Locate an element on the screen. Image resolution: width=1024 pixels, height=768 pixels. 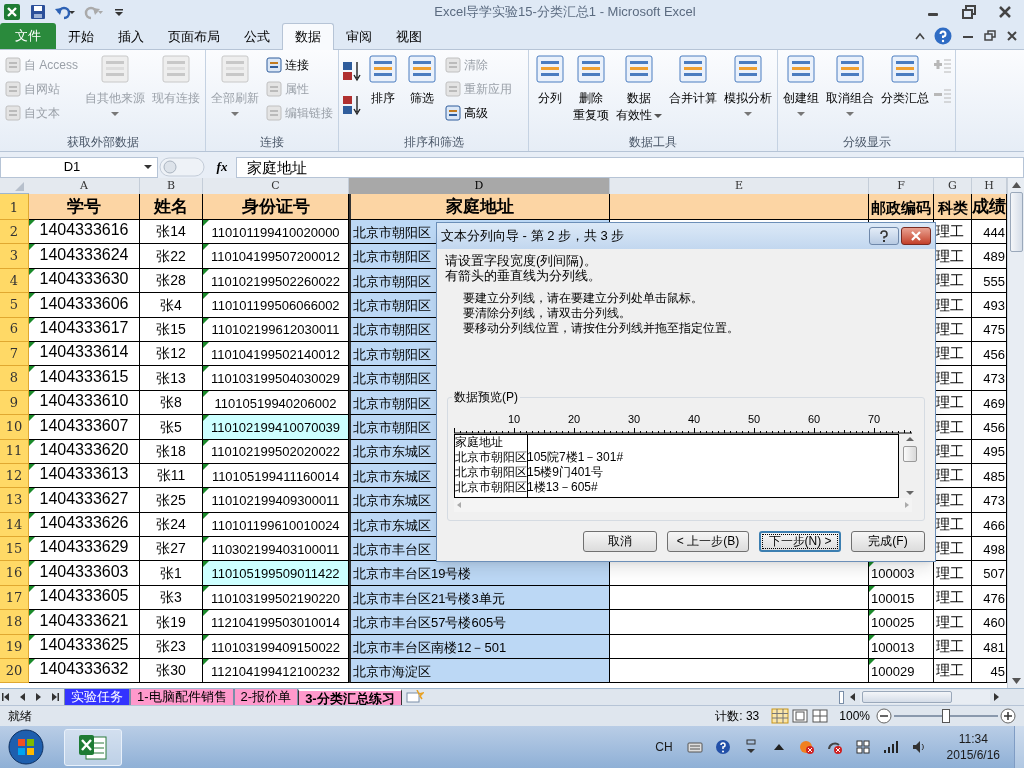
row-header: 6 is located at coordinates (14, 329).